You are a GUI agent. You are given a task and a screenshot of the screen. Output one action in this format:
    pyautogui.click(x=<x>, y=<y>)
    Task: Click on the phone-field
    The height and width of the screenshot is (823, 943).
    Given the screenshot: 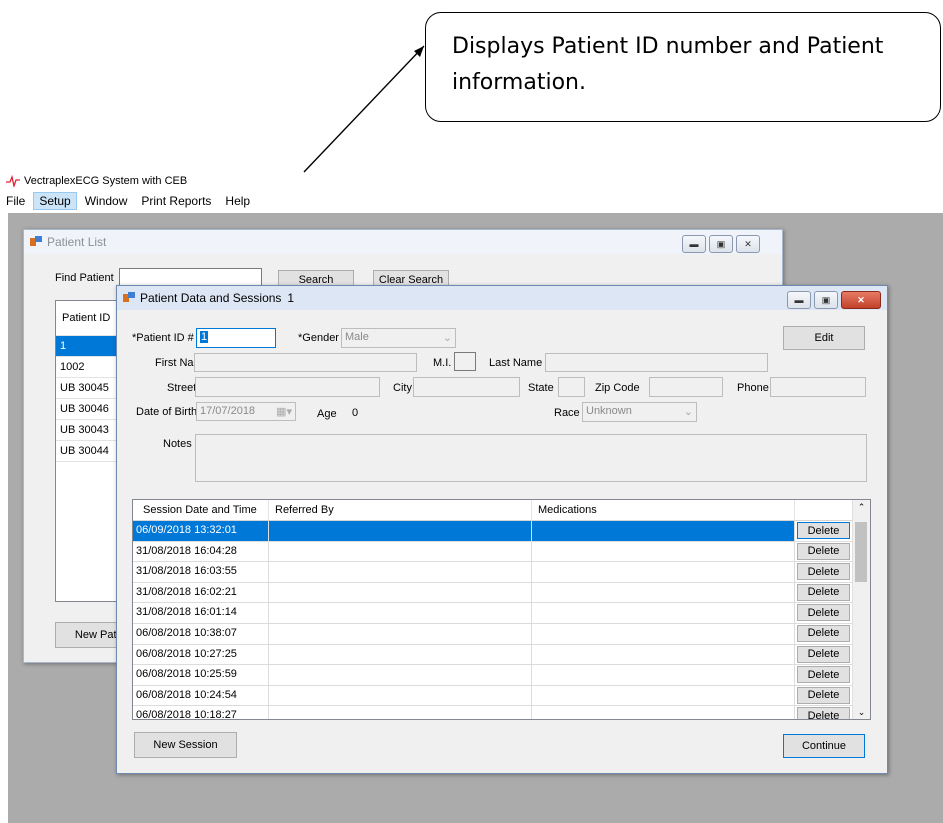 What is the action you would take?
    pyautogui.click(x=818, y=387)
    